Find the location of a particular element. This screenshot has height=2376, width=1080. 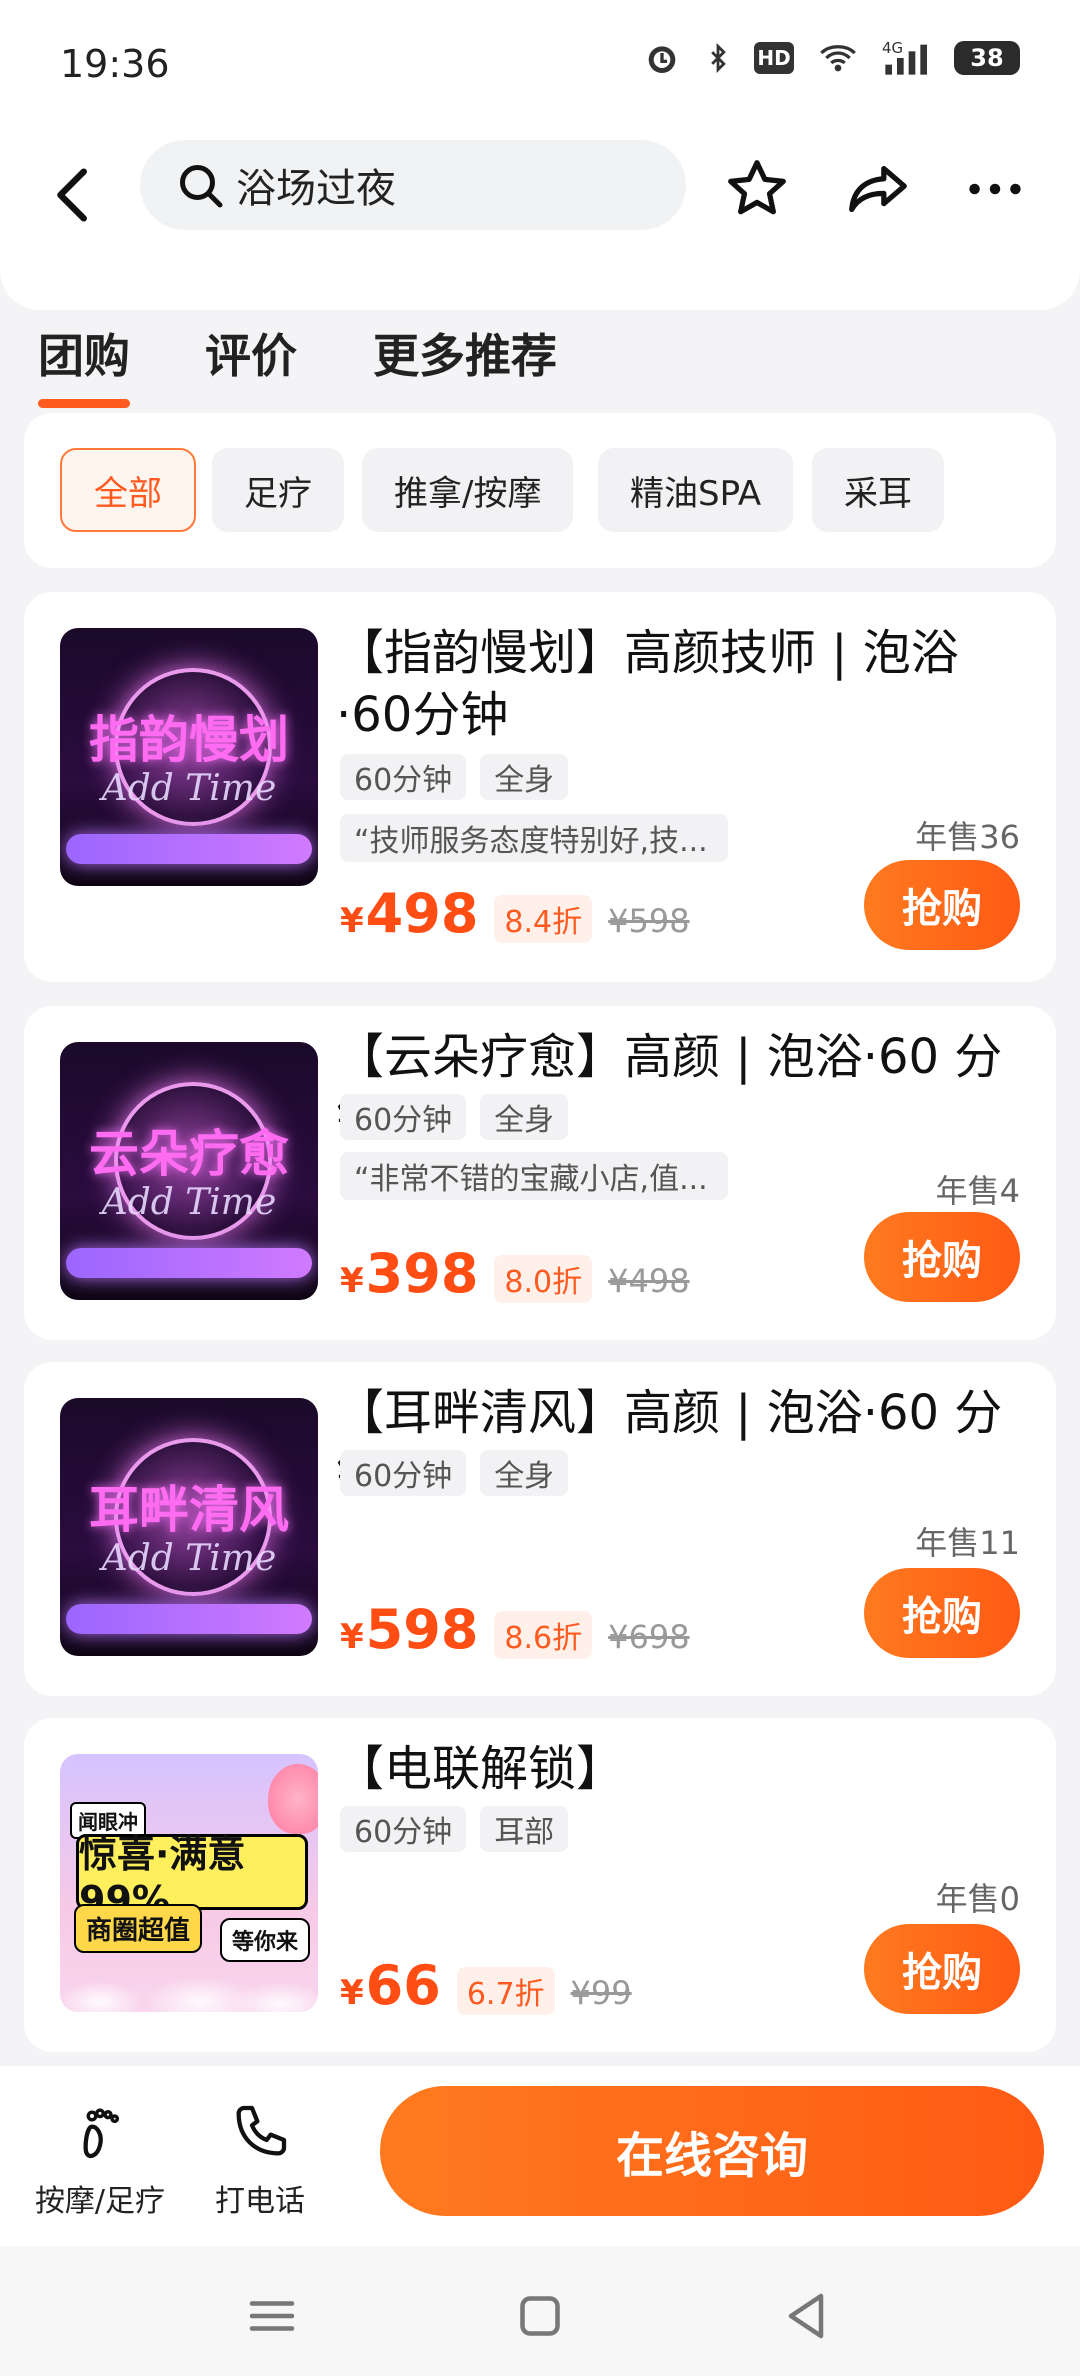

svg-text: 4G is located at coordinates (892, 48).